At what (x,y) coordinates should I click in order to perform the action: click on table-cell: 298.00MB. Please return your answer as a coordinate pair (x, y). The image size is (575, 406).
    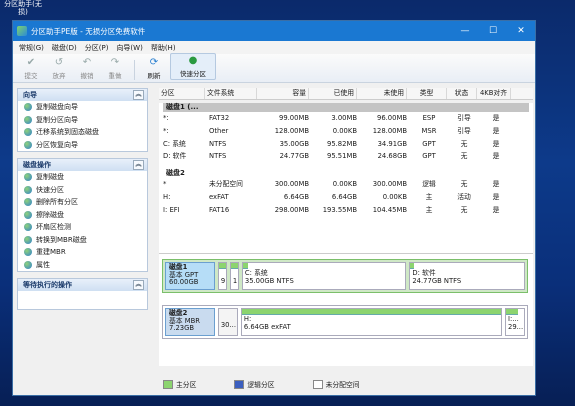
    Looking at the image, I should click on (291, 209).